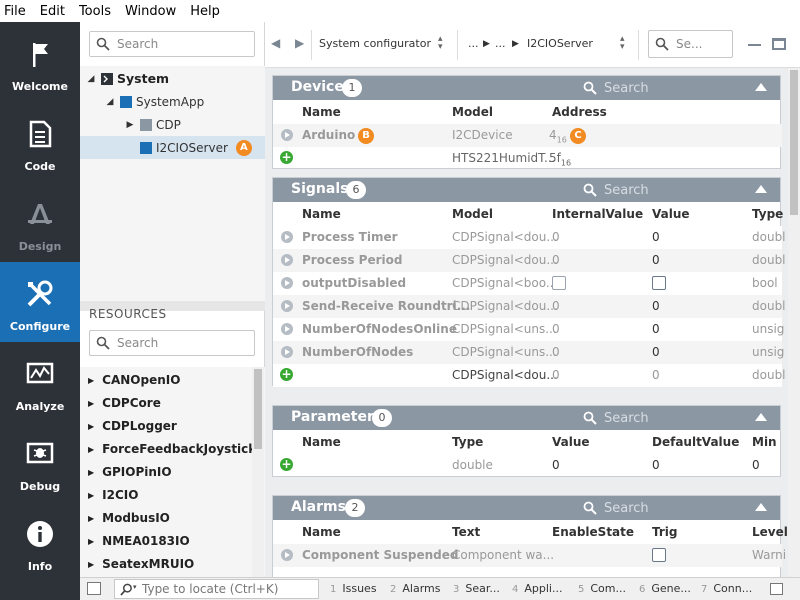 The image size is (800, 600). Describe the element at coordinates (776, 589) in the screenshot. I see `toggle-panel-icon` at that location.